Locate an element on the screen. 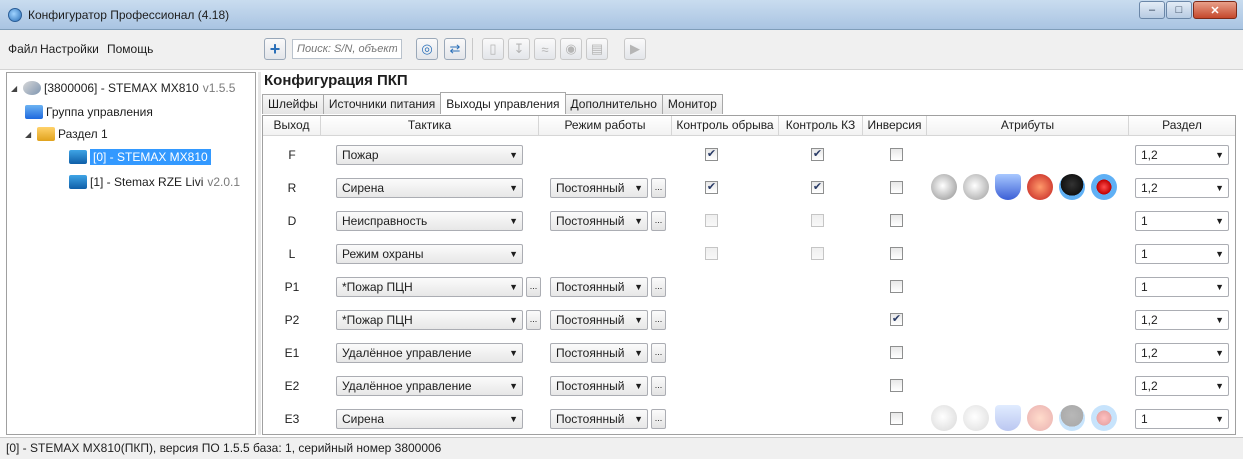  add-icon: + is located at coordinates (275, 49).